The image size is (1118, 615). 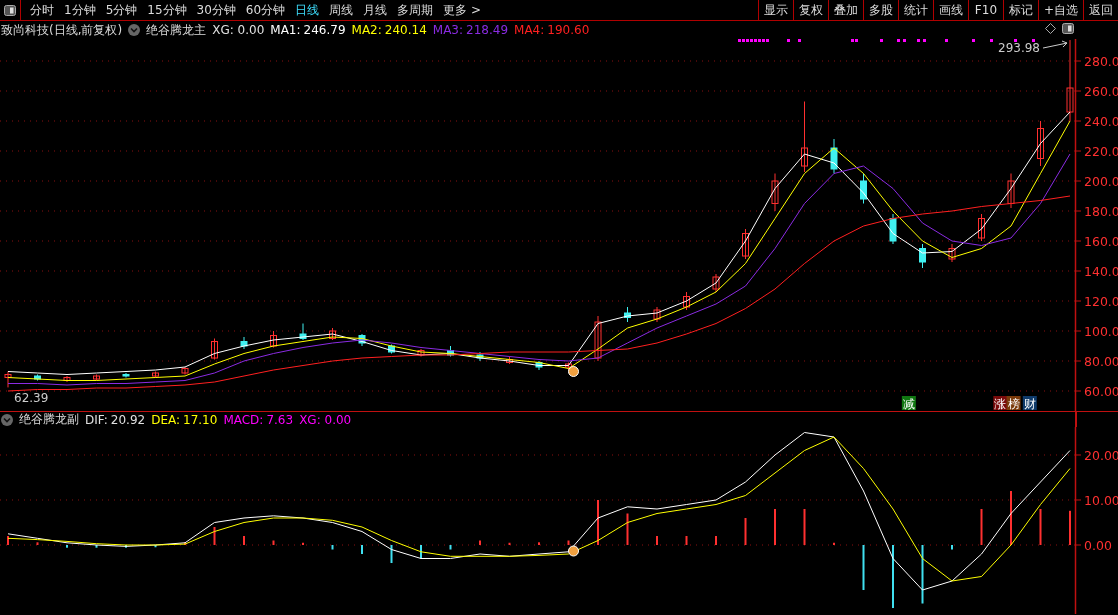 I want to click on axis-label: 100.0, so click(x=1101, y=331).